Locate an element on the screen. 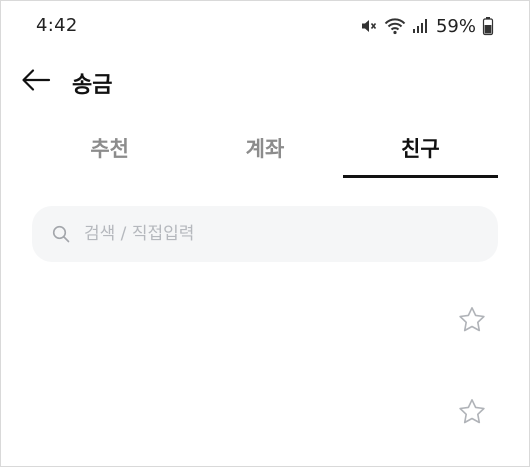 This screenshot has height=467, width=530. page-title: 송금 is located at coordinates (92, 85).